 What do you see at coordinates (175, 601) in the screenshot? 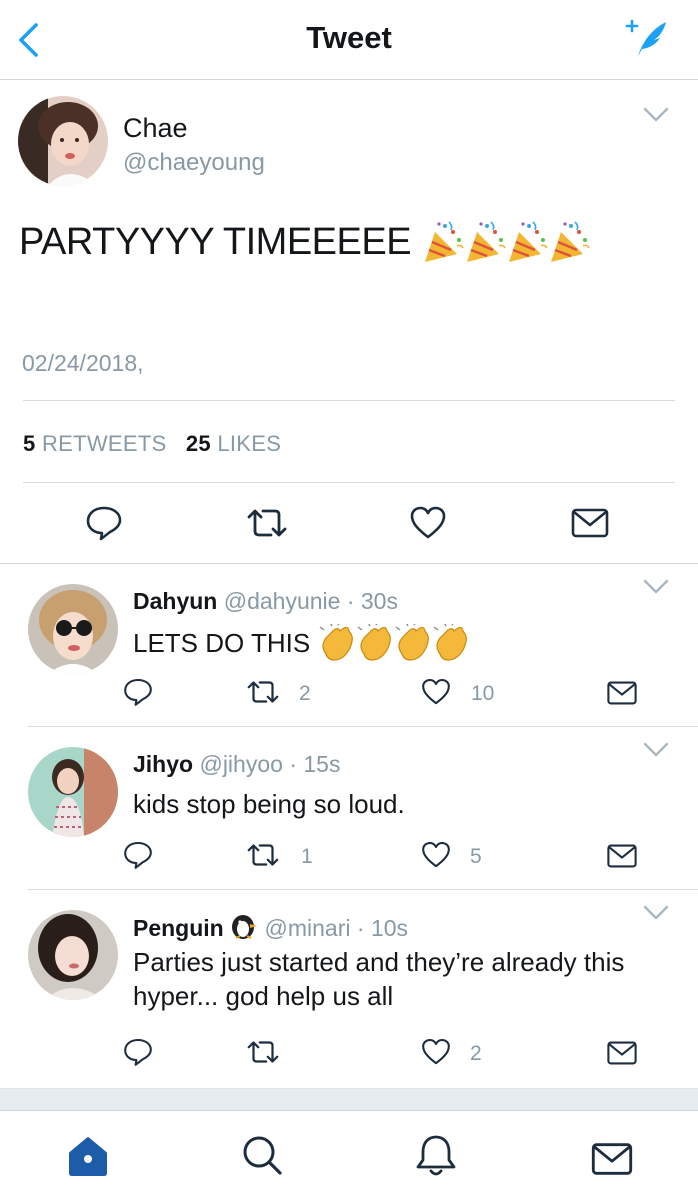
I see `reply-author-name: Dahyun` at bounding box center [175, 601].